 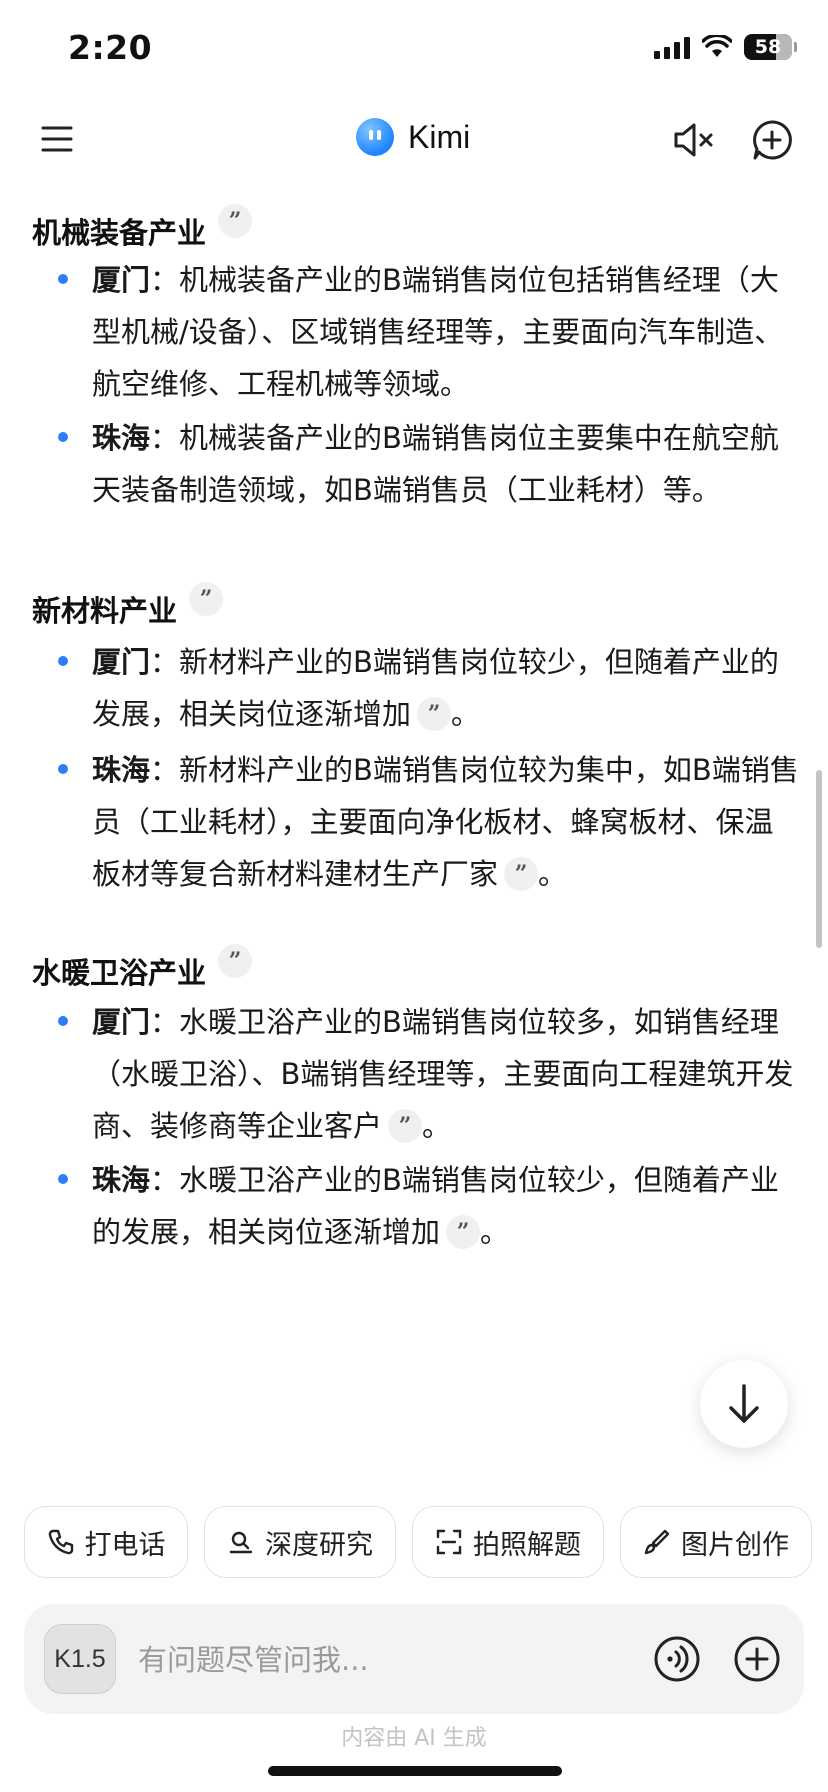 What do you see at coordinates (110, 47) in the screenshot?
I see `status-time: 2:20` at bounding box center [110, 47].